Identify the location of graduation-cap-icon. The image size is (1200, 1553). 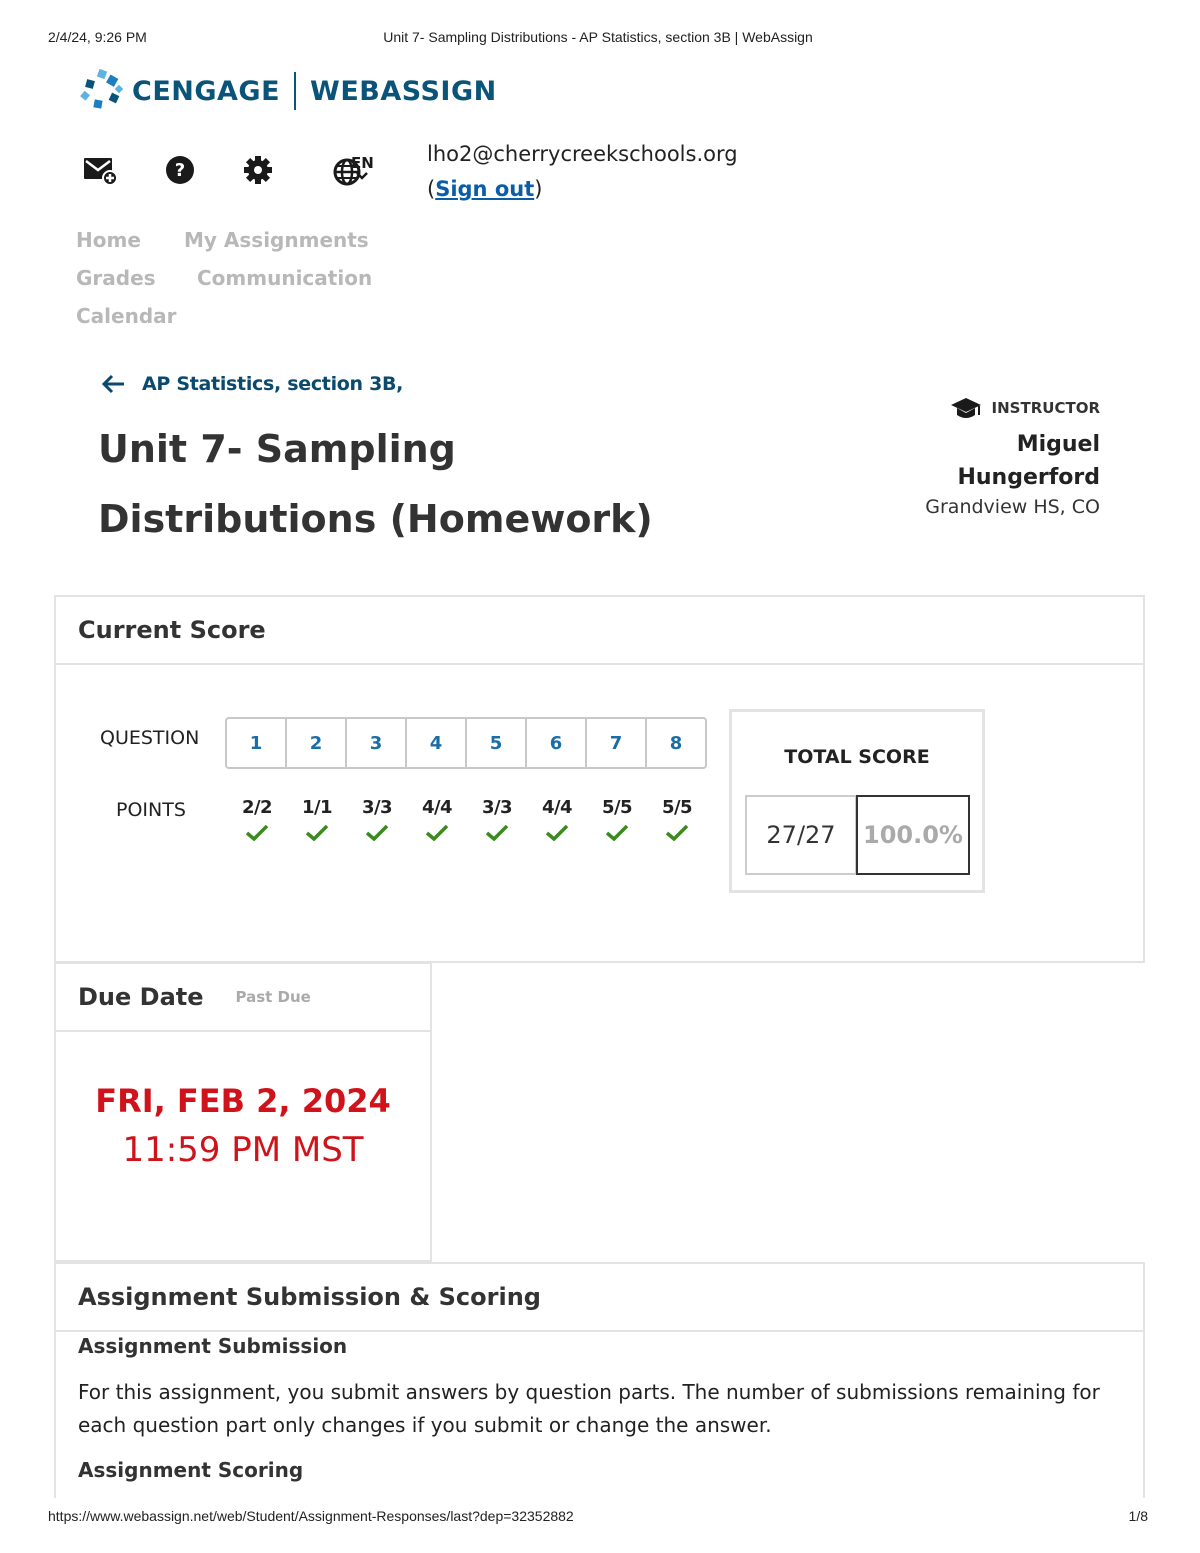
(965, 408).